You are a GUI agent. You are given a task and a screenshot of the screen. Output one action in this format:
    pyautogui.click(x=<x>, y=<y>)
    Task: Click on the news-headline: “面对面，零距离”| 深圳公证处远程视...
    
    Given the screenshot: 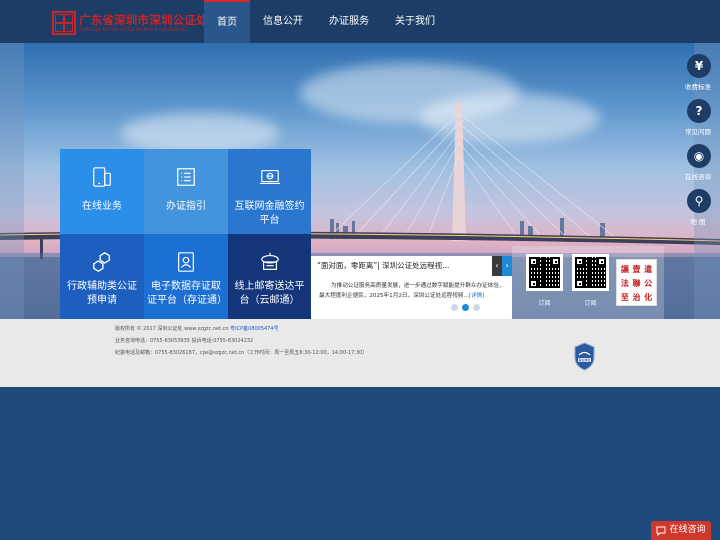 What is the action you would take?
    pyautogui.click(x=405, y=266)
    